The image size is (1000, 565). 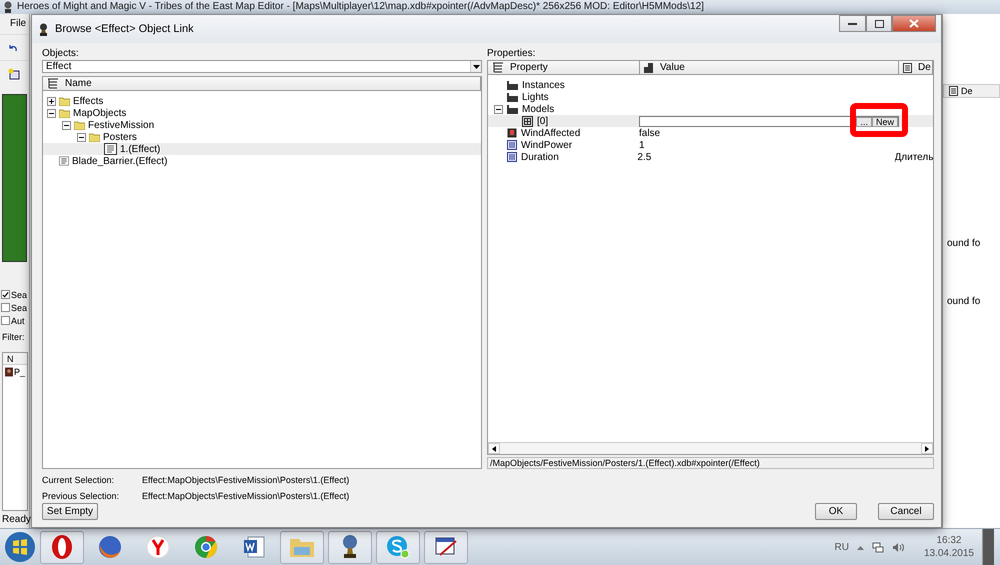 What do you see at coordinates (769, 67) in the screenshot?
I see `column-header: Value` at bounding box center [769, 67].